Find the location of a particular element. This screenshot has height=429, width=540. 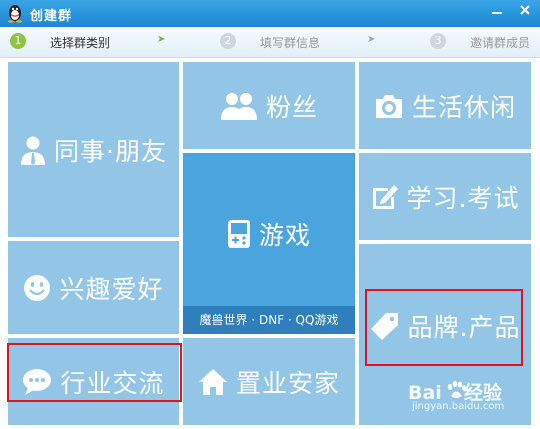

step-label: 填写群信息 is located at coordinates (290, 43).